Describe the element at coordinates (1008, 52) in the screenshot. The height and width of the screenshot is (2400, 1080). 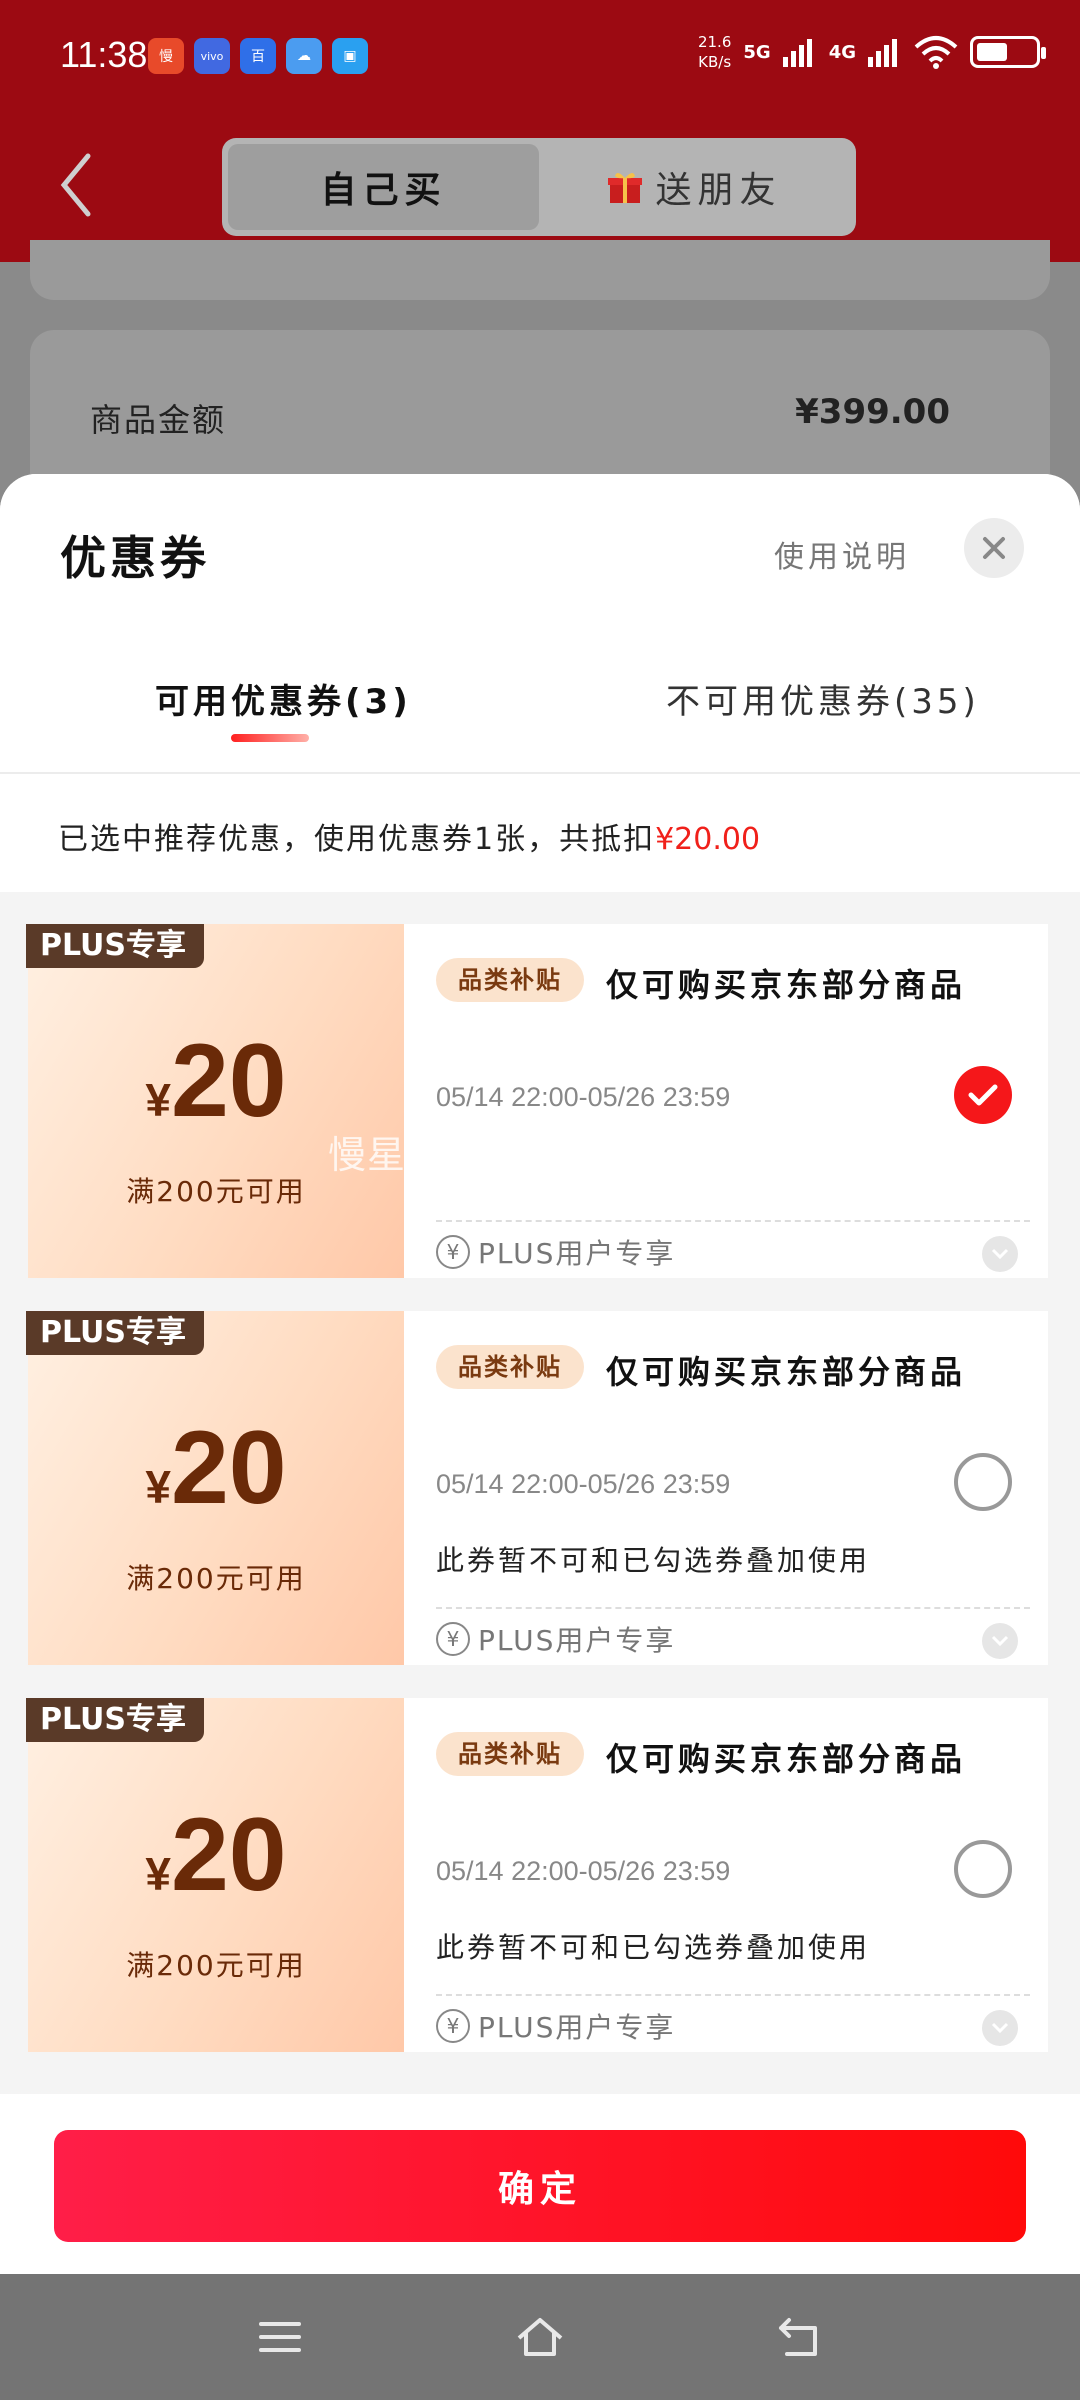
I see `battery-icon` at that location.